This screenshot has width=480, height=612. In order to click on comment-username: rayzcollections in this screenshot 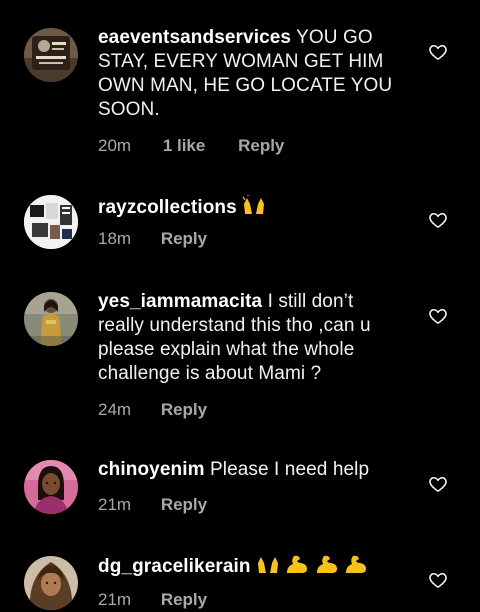, I will do `click(167, 207)`.